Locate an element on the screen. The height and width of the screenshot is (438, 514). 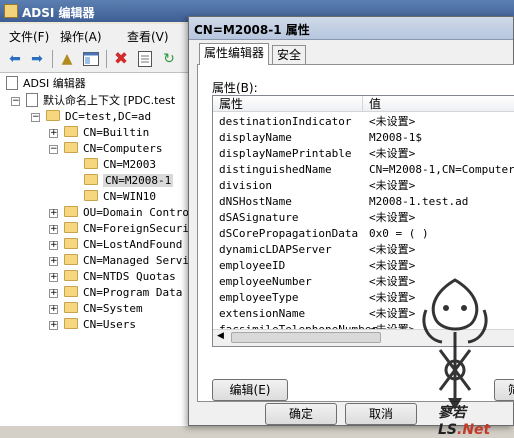
tree-item-users: CN=Users is located at coordinates (100, 325).